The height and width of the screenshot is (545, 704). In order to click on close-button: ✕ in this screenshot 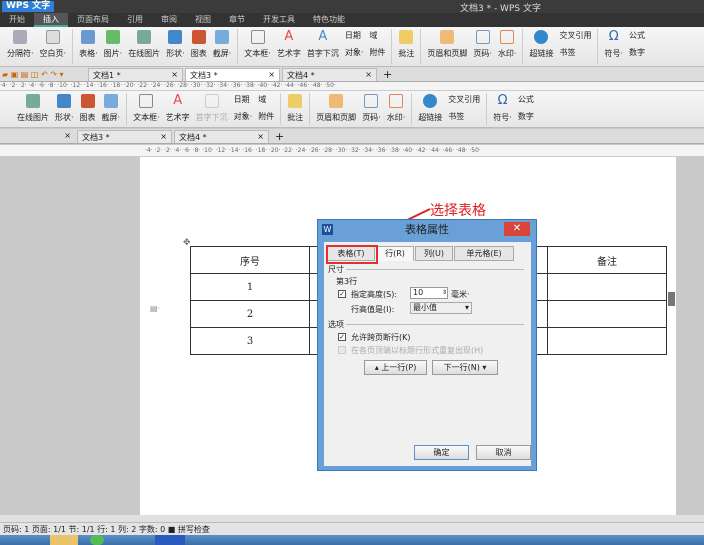, I will do `click(517, 229)`.